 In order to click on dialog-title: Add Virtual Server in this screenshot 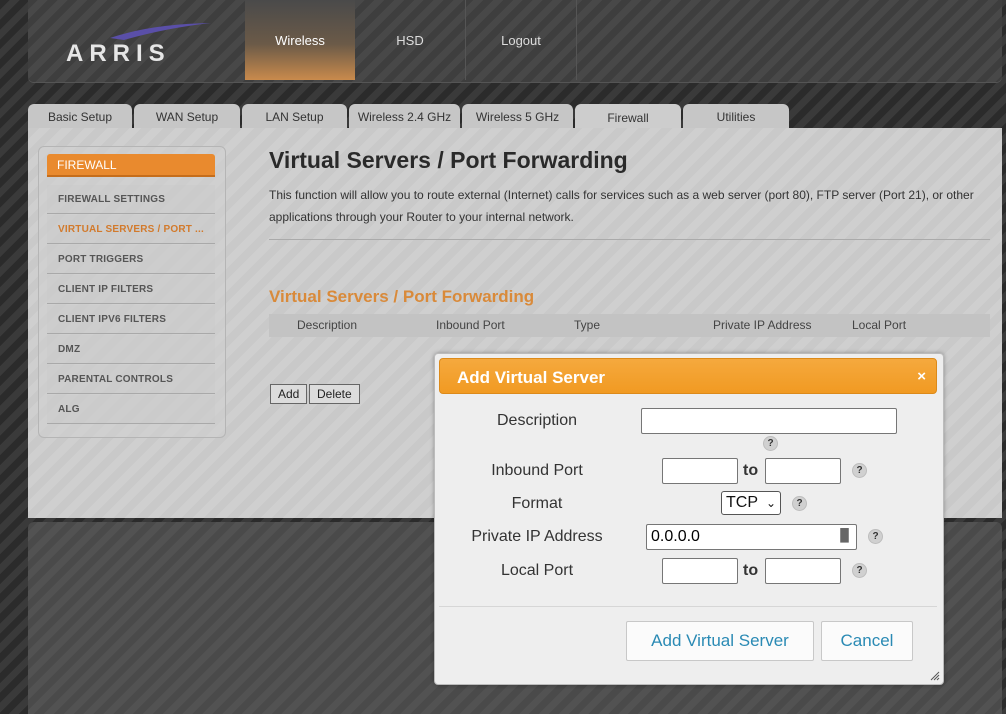, I will do `click(531, 377)`.